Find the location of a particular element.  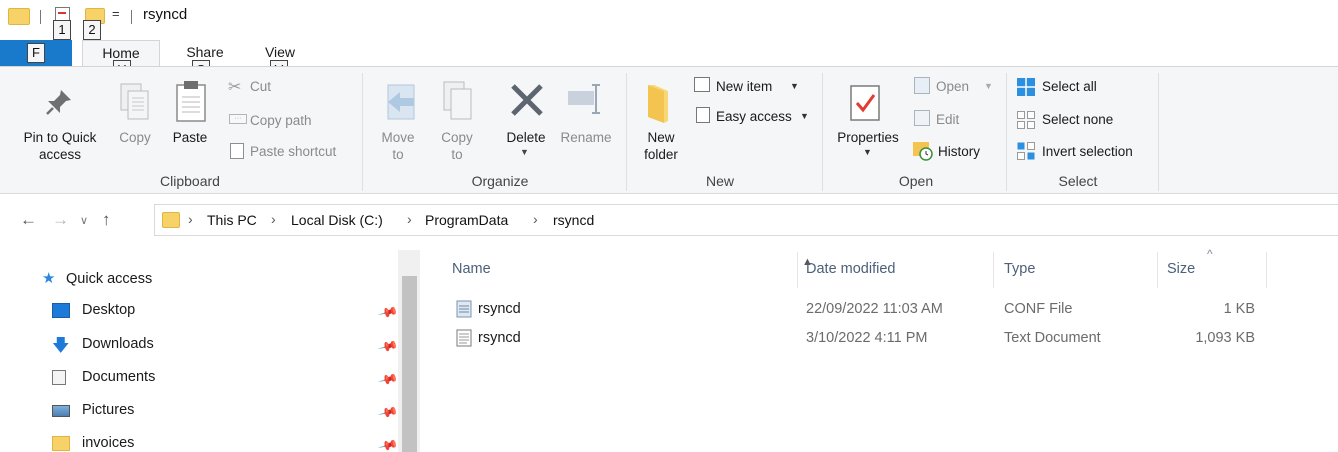

ribbon-tabs: F Home H Share S View V is located at coordinates (669, 60).